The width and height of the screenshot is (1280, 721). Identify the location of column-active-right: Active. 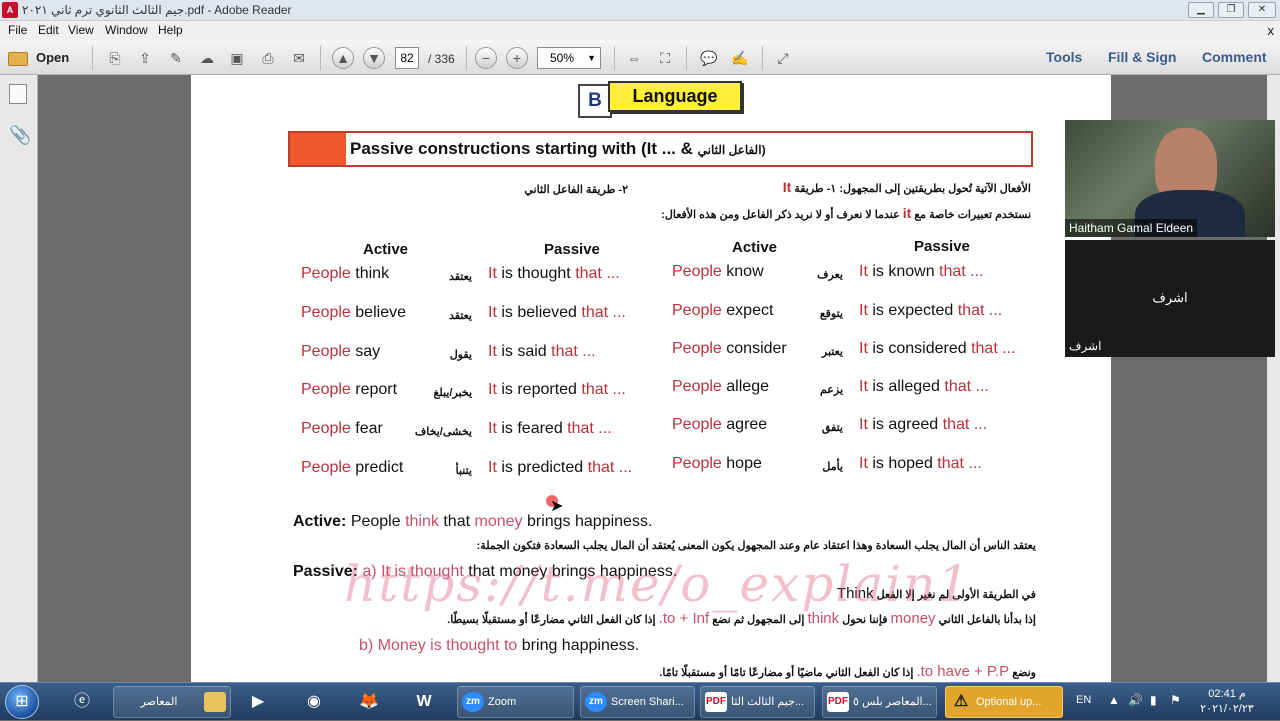
(755, 247).